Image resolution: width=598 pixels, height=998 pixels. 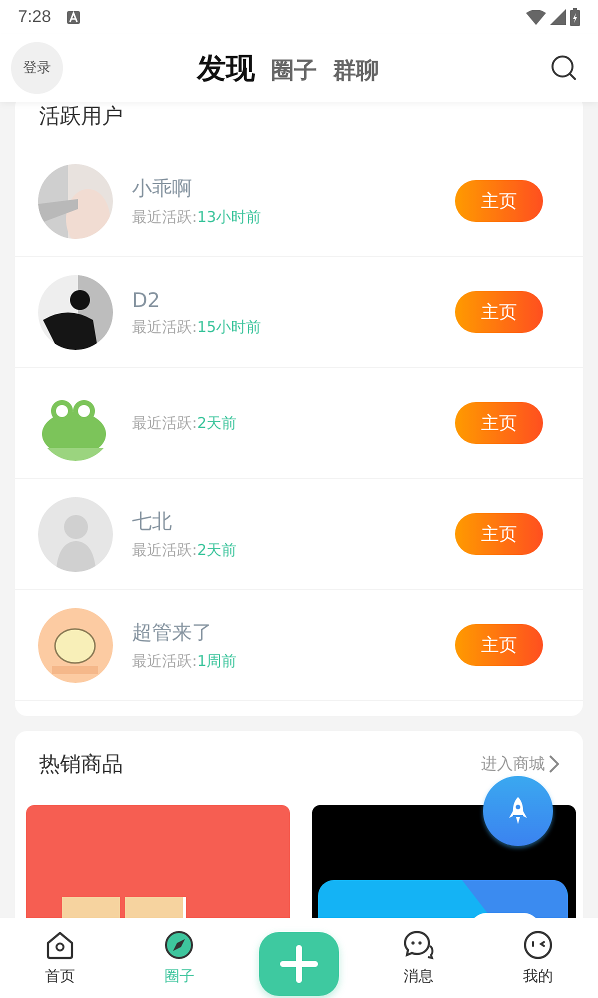 What do you see at coordinates (37, 68) in the screenshot?
I see `login-button: 登录` at bounding box center [37, 68].